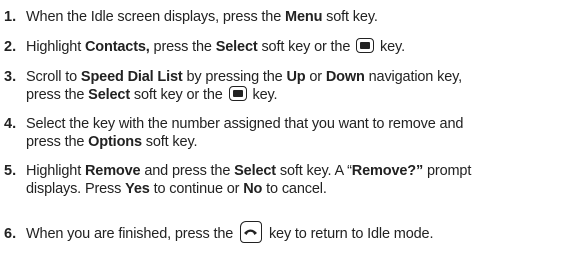 This screenshot has width=566, height=254. What do you see at coordinates (253, 189) in the screenshot?
I see `bold-term: No` at bounding box center [253, 189].